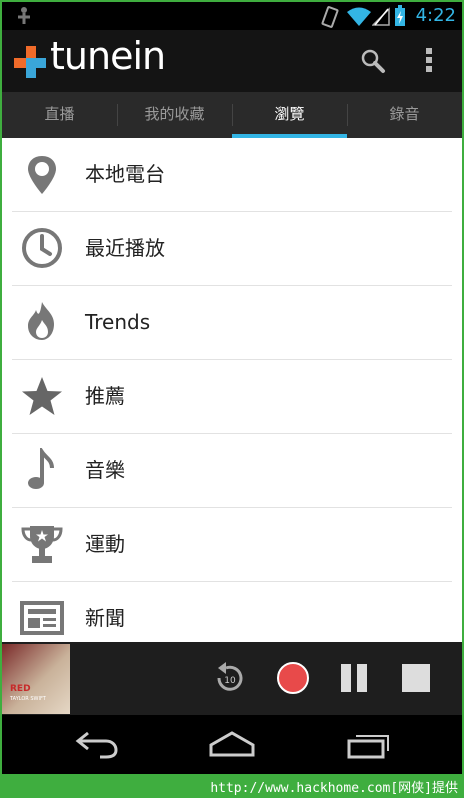 The height and width of the screenshot is (798, 464). I want to click on list-item-trends: Trends, so click(232, 323).